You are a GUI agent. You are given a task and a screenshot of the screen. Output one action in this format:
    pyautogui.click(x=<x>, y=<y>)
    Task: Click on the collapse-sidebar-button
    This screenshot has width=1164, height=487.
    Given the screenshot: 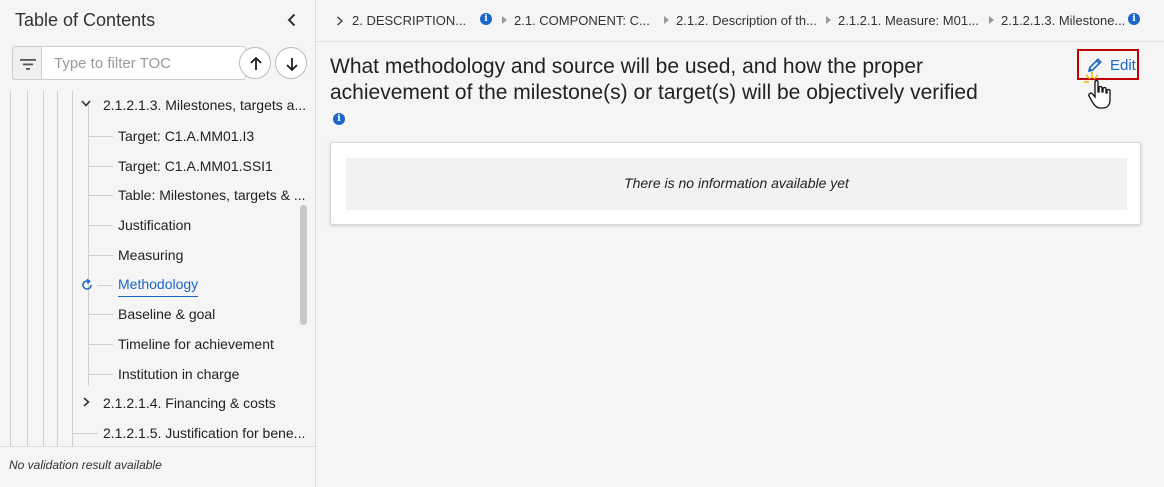 What is the action you would take?
    pyautogui.click(x=292, y=20)
    